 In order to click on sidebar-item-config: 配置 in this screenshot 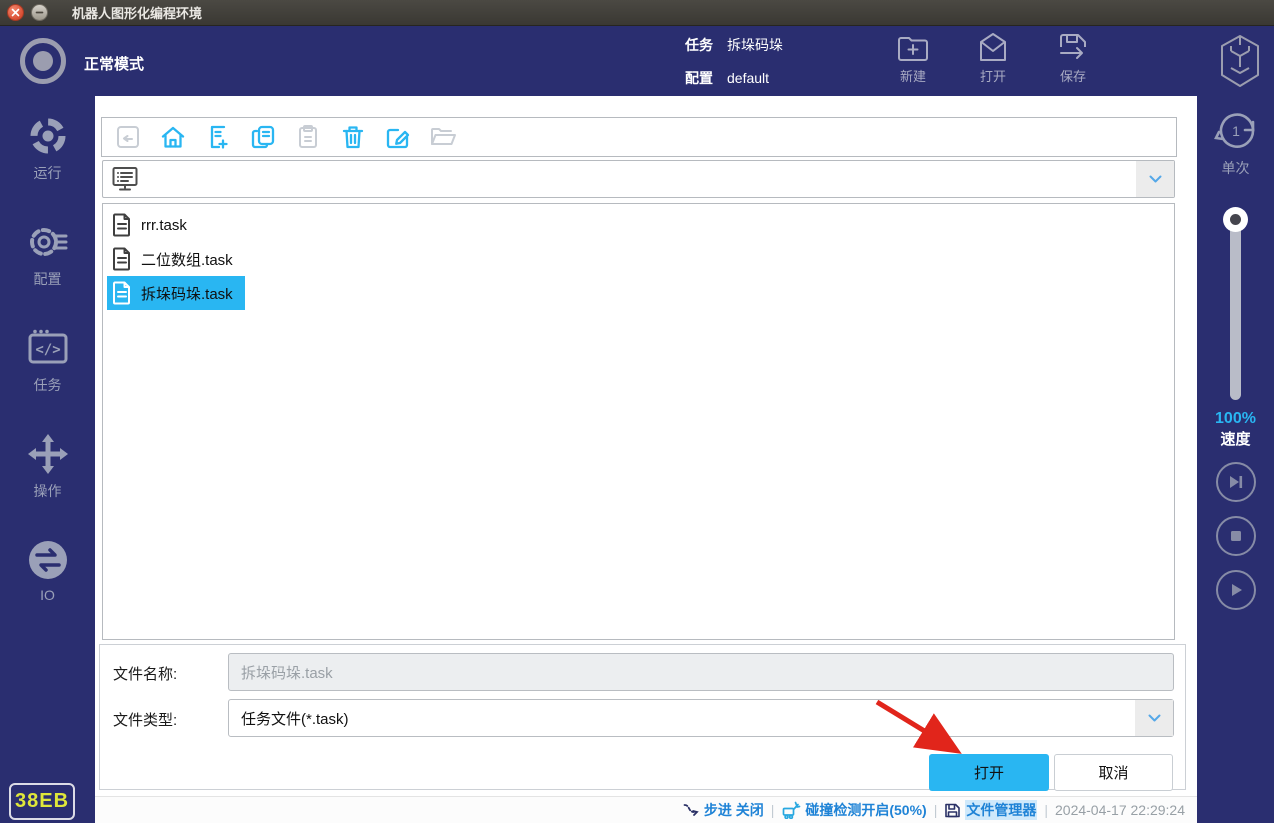, I will do `click(48, 254)`.